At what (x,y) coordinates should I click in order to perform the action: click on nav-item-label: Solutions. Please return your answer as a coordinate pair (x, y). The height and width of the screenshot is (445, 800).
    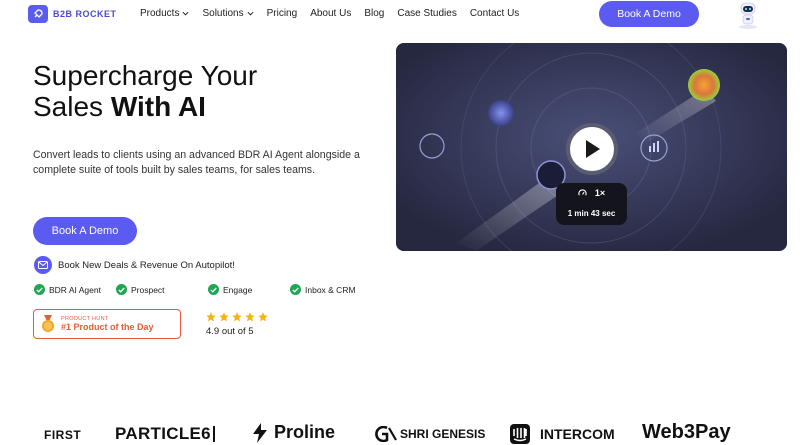
    Looking at the image, I should click on (223, 13).